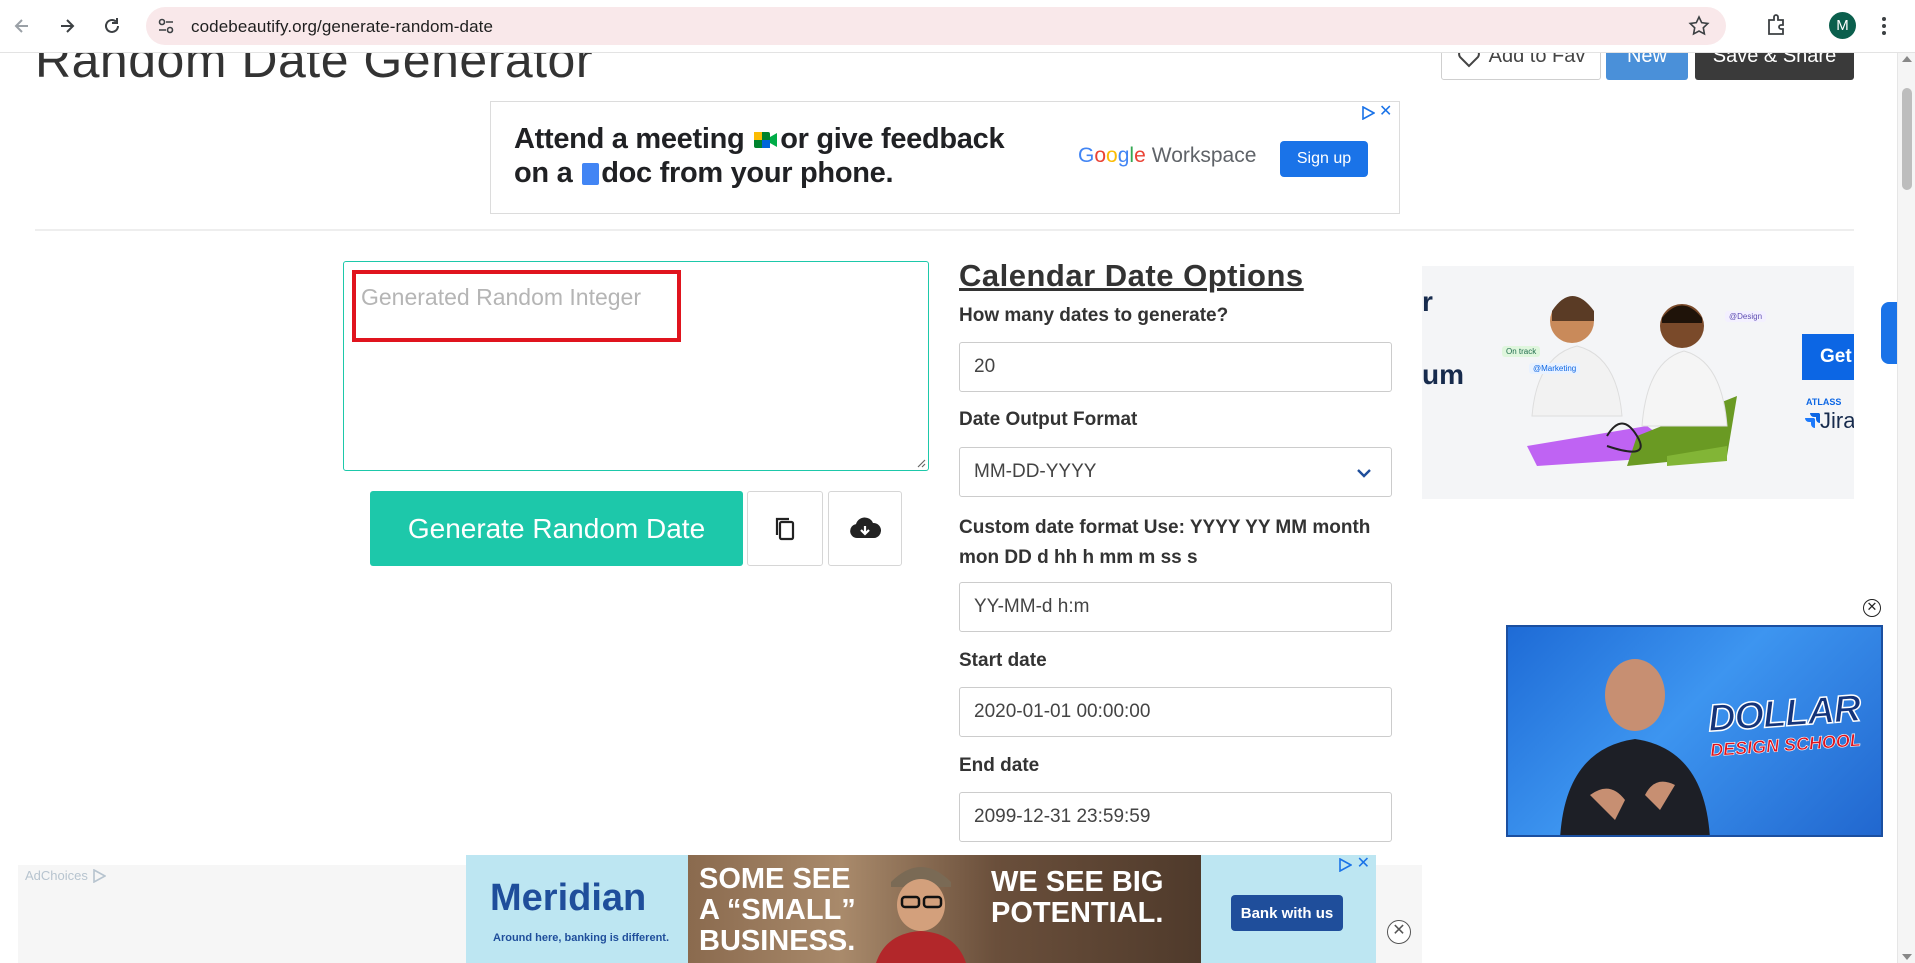 This screenshot has height=963, width=1915. What do you see at coordinates (1287, 913) in the screenshot?
I see `bank-with-us-button: Bank with us` at bounding box center [1287, 913].